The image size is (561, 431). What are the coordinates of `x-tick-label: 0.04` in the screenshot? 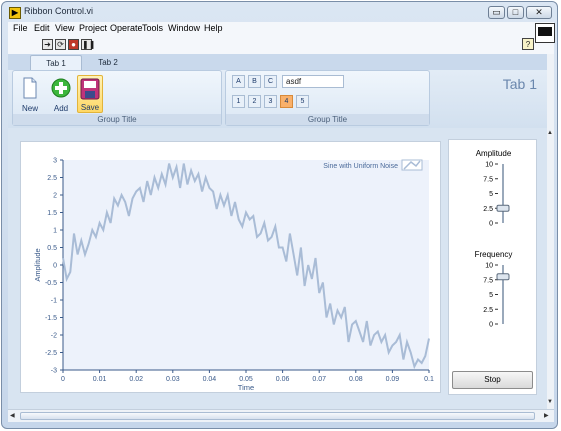 It's located at (210, 379).